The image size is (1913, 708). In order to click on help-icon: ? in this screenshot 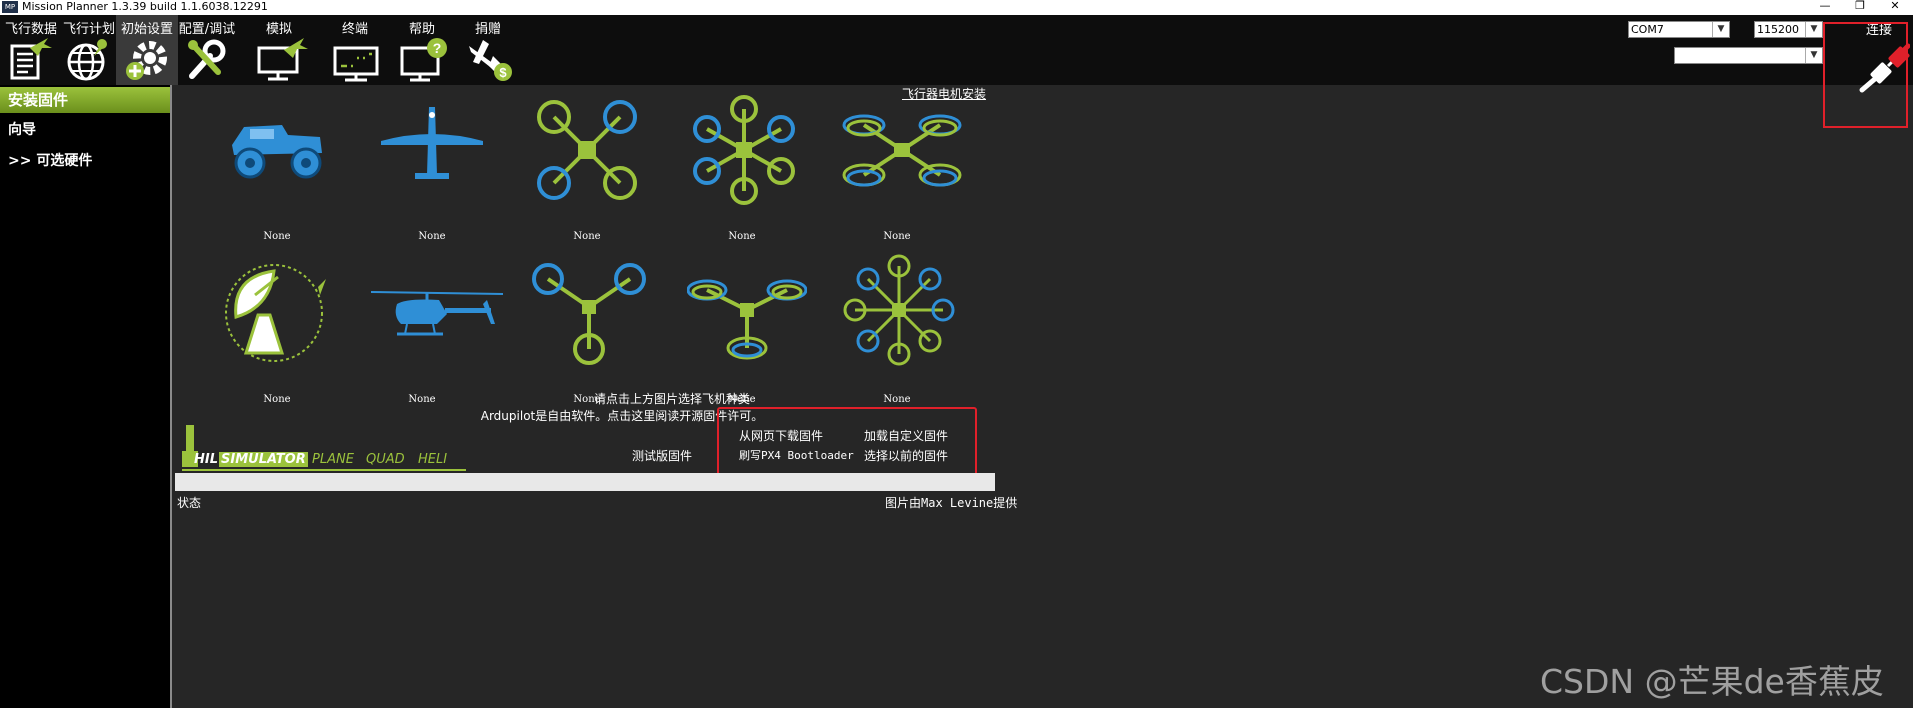, I will do `click(423, 60)`.